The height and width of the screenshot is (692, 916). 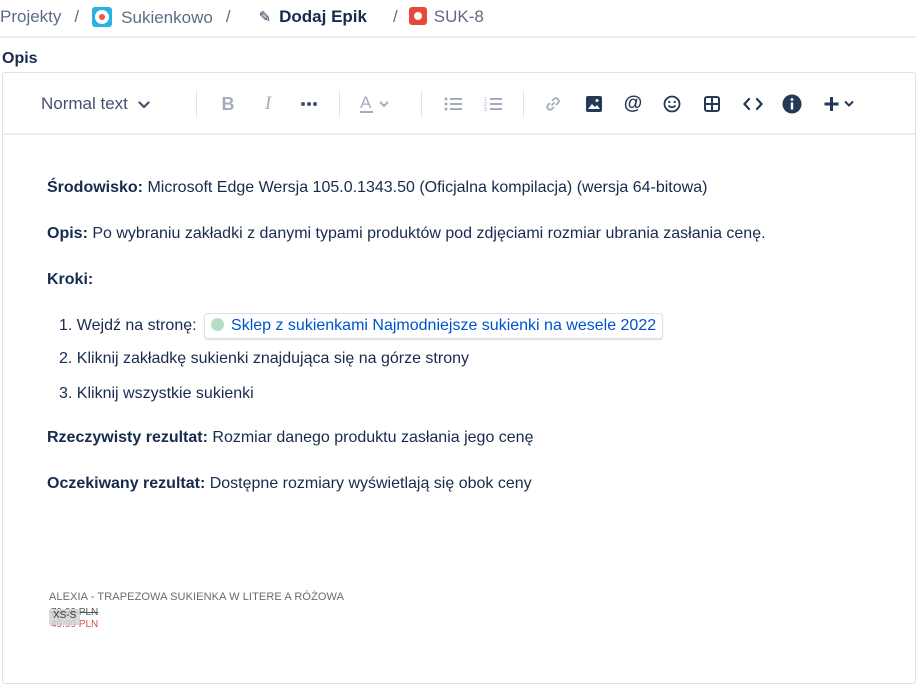 What do you see at coordinates (126, 483) in the screenshot?
I see `expected-result-label: Oczekiwany rezultat:` at bounding box center [126, 483].